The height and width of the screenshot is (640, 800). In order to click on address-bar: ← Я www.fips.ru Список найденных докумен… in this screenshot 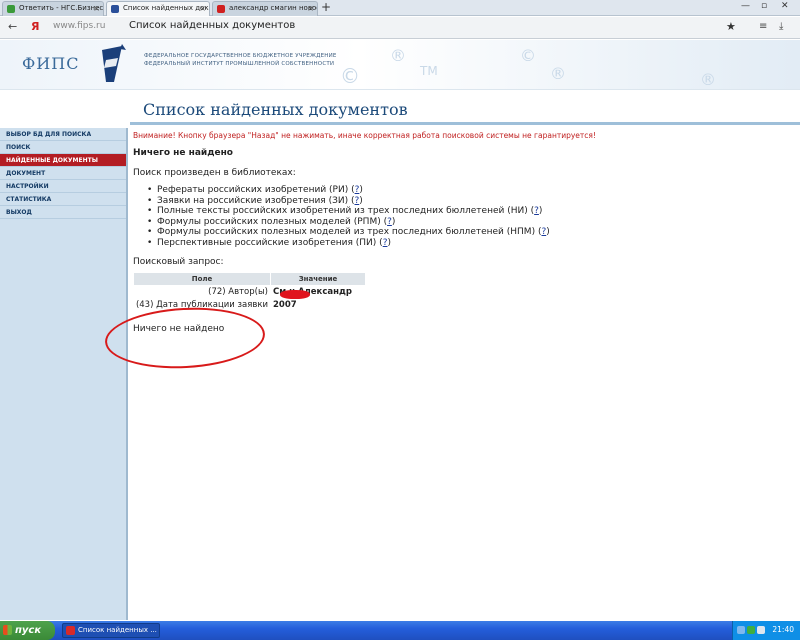, I will do `click(400, 28)`.